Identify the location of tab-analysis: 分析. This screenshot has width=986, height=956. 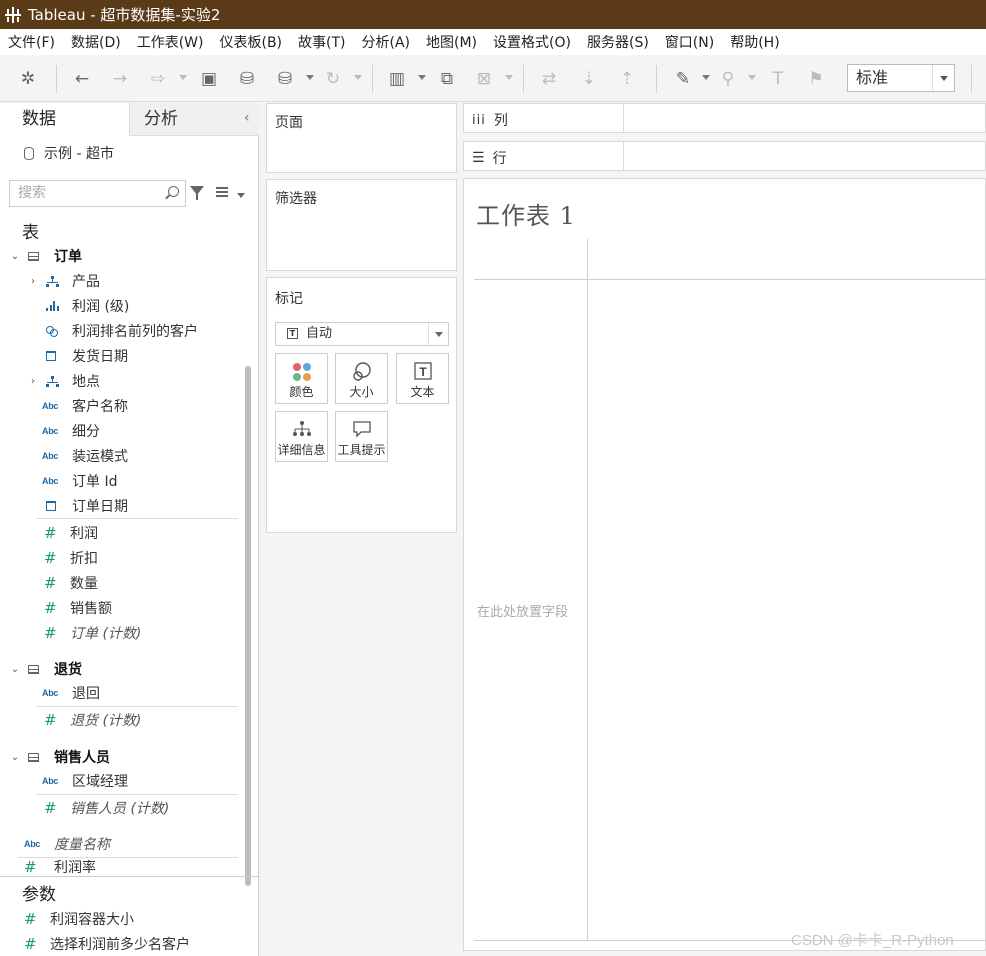
(194, 119).